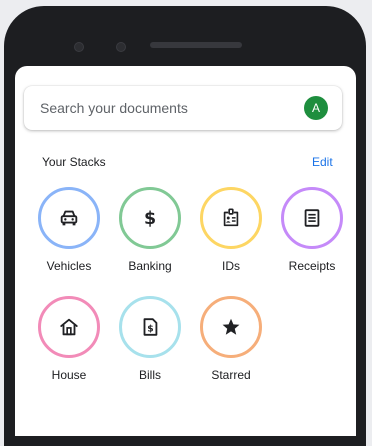 The width and height of the screenshot is (372, 446). I want to click on receipt-icon, so click(312, 218).